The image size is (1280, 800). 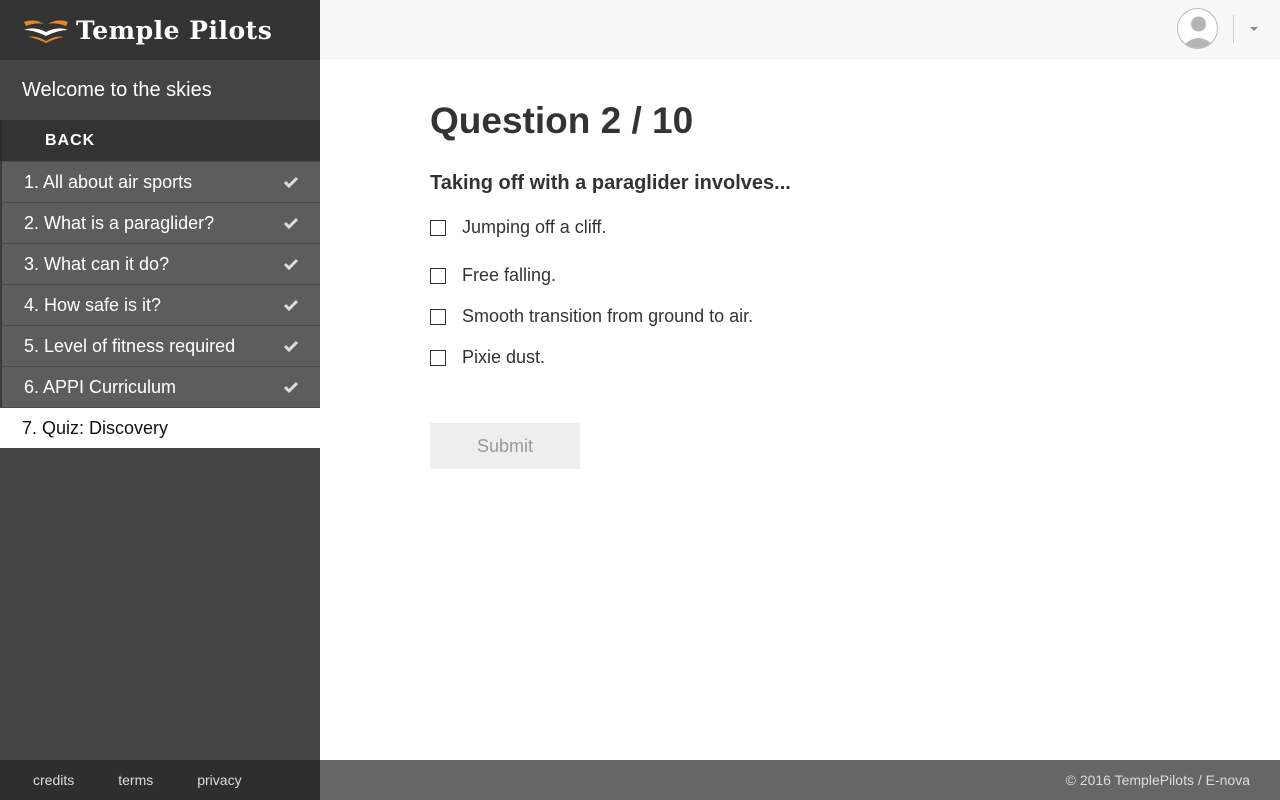 I want to click on brand-logo: Temple Pilots, so click(x=147, y=30).